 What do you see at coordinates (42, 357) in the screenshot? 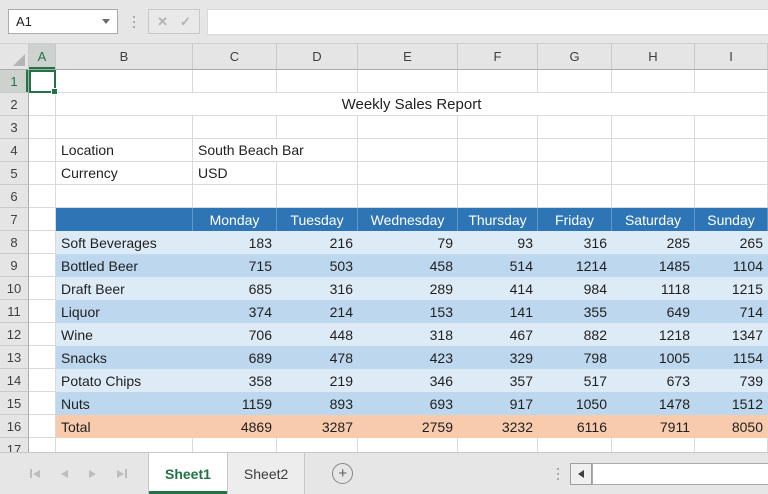
I see `cell-A13` at bounding box center [42, 357].